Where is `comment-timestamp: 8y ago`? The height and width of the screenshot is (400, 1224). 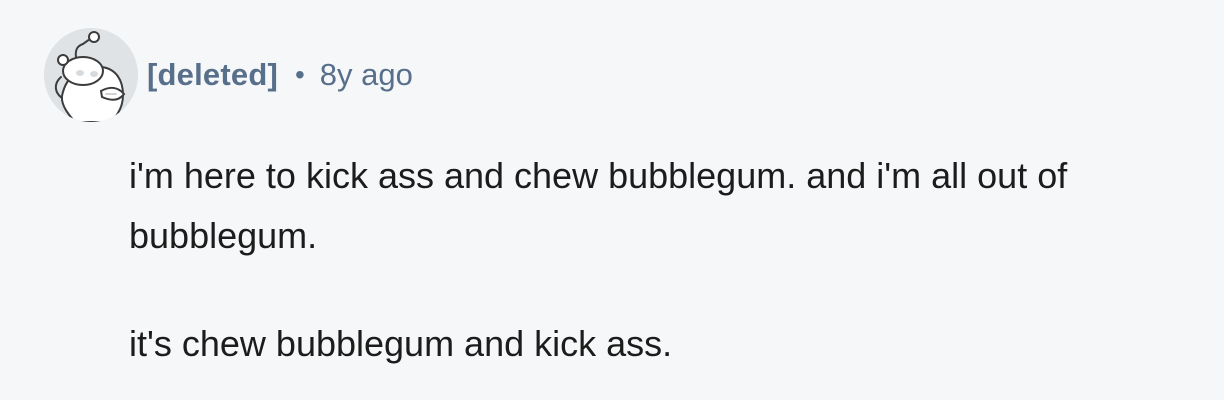
comment-timestamp: 8y ago is located at coordinates (366, 75).